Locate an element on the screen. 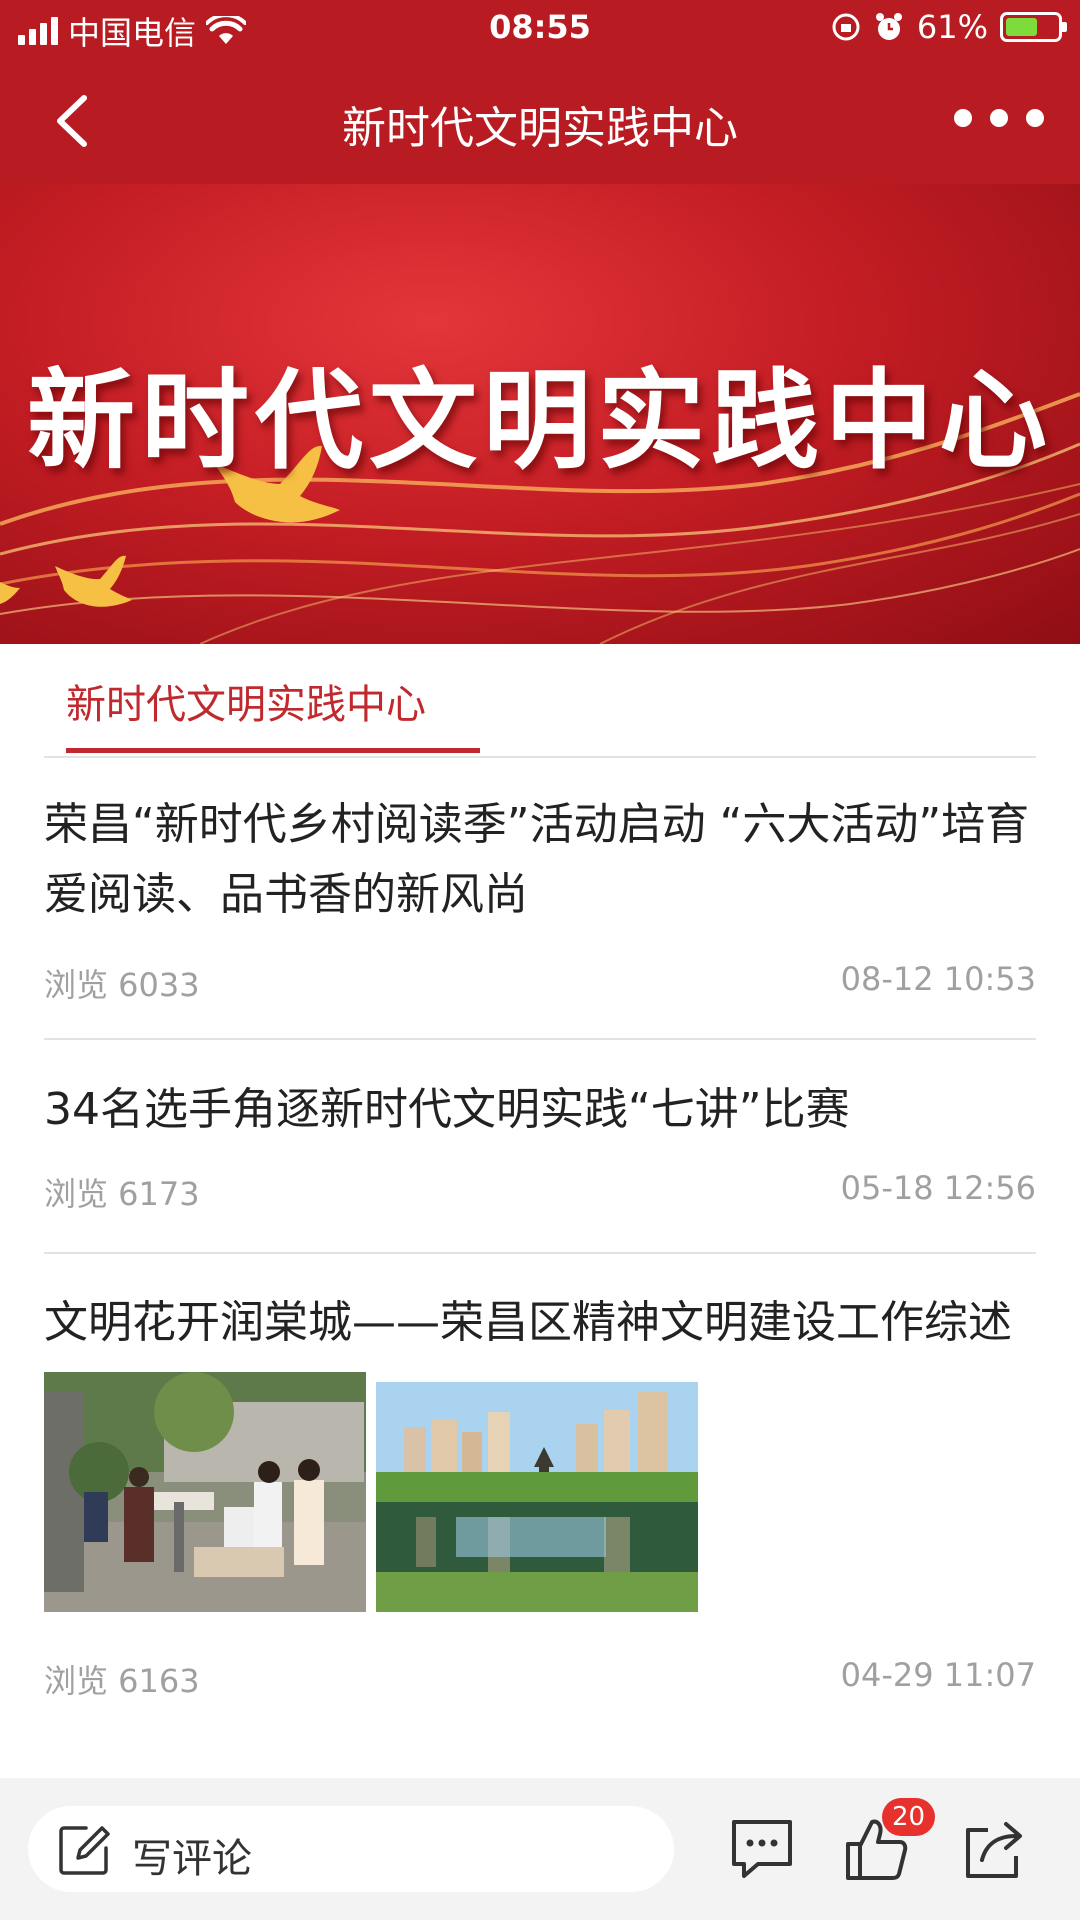  list-item: 34名选手角逐新时代文明实践“七讲”比赛 浏览 6173 05-18 12:56 is located at coordinates (540, 1144).